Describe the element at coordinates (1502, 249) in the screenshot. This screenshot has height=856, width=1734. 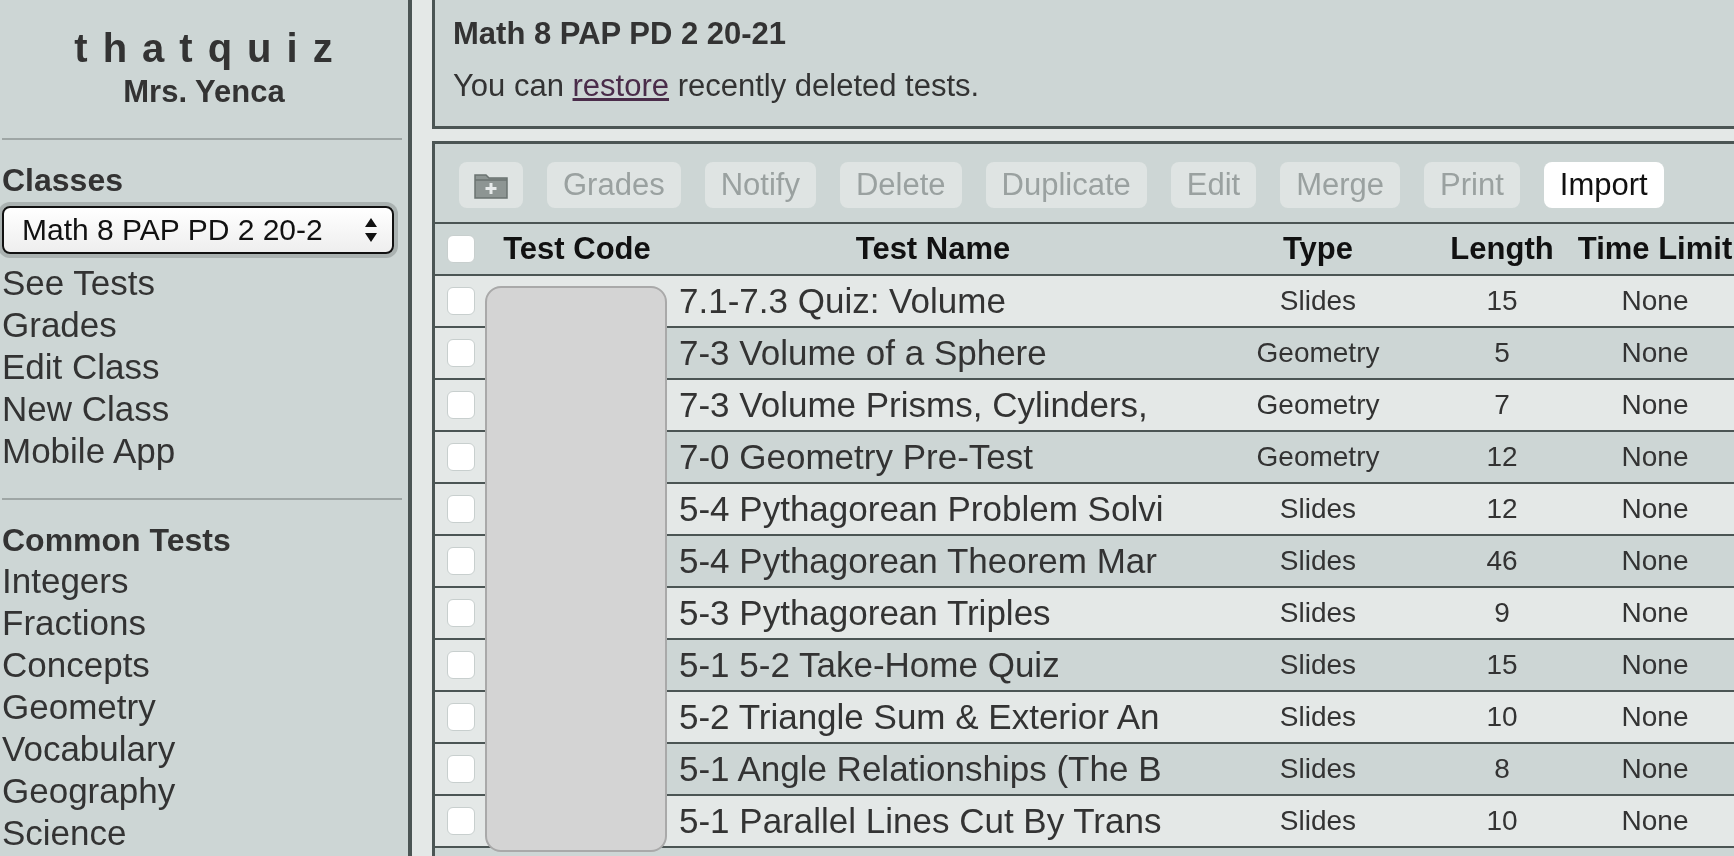
I see `column-header: Length` at that location.